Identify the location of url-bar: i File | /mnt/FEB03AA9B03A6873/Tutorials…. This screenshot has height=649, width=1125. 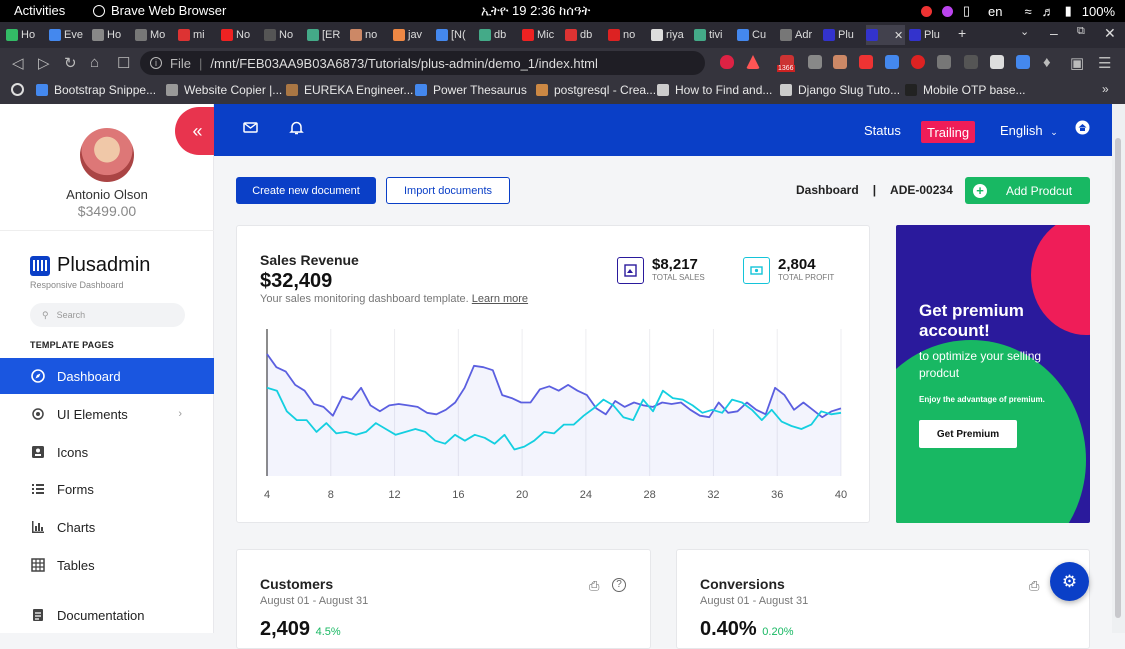
(422, 63).